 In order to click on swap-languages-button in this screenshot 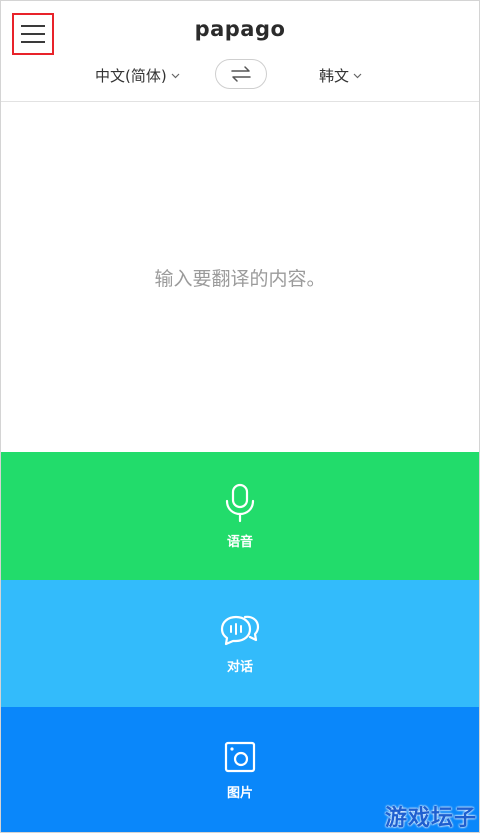, I will do `click(241, 74)`.